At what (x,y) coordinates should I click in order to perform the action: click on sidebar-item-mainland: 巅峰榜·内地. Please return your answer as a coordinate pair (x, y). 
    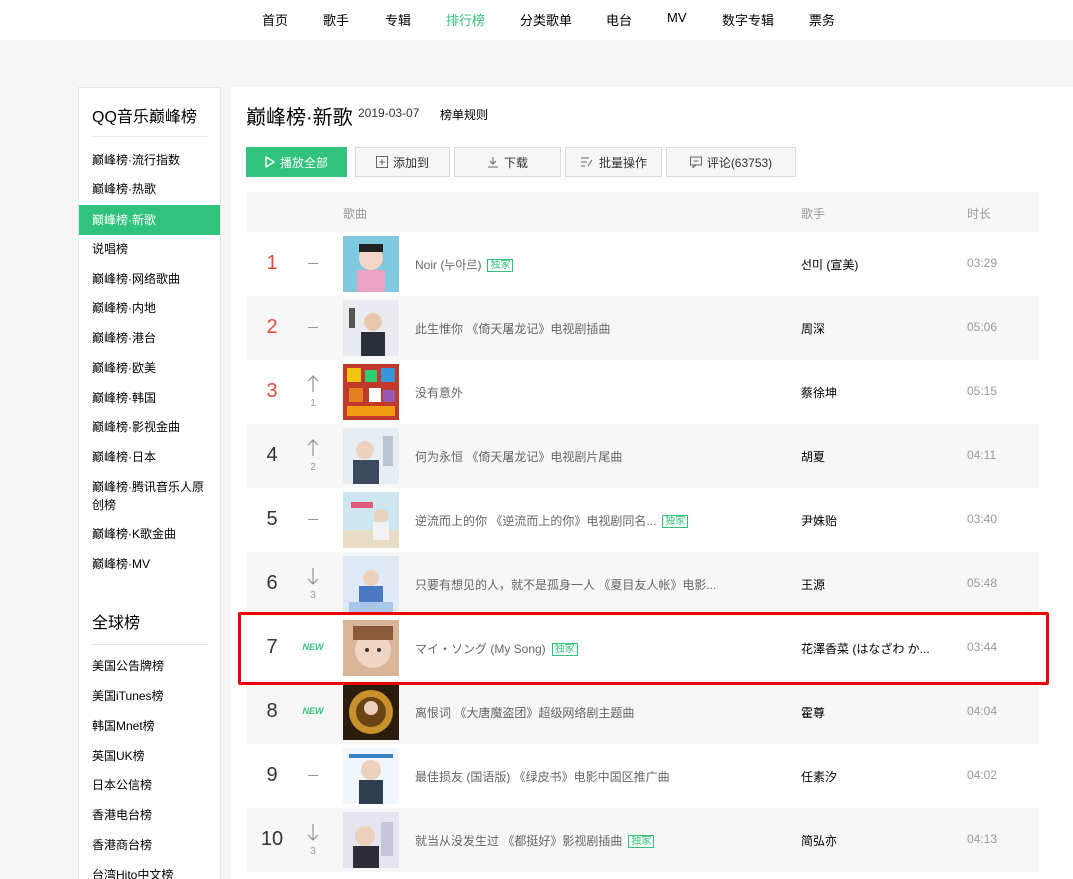
    Looking at the image, I should click on (149, 308).